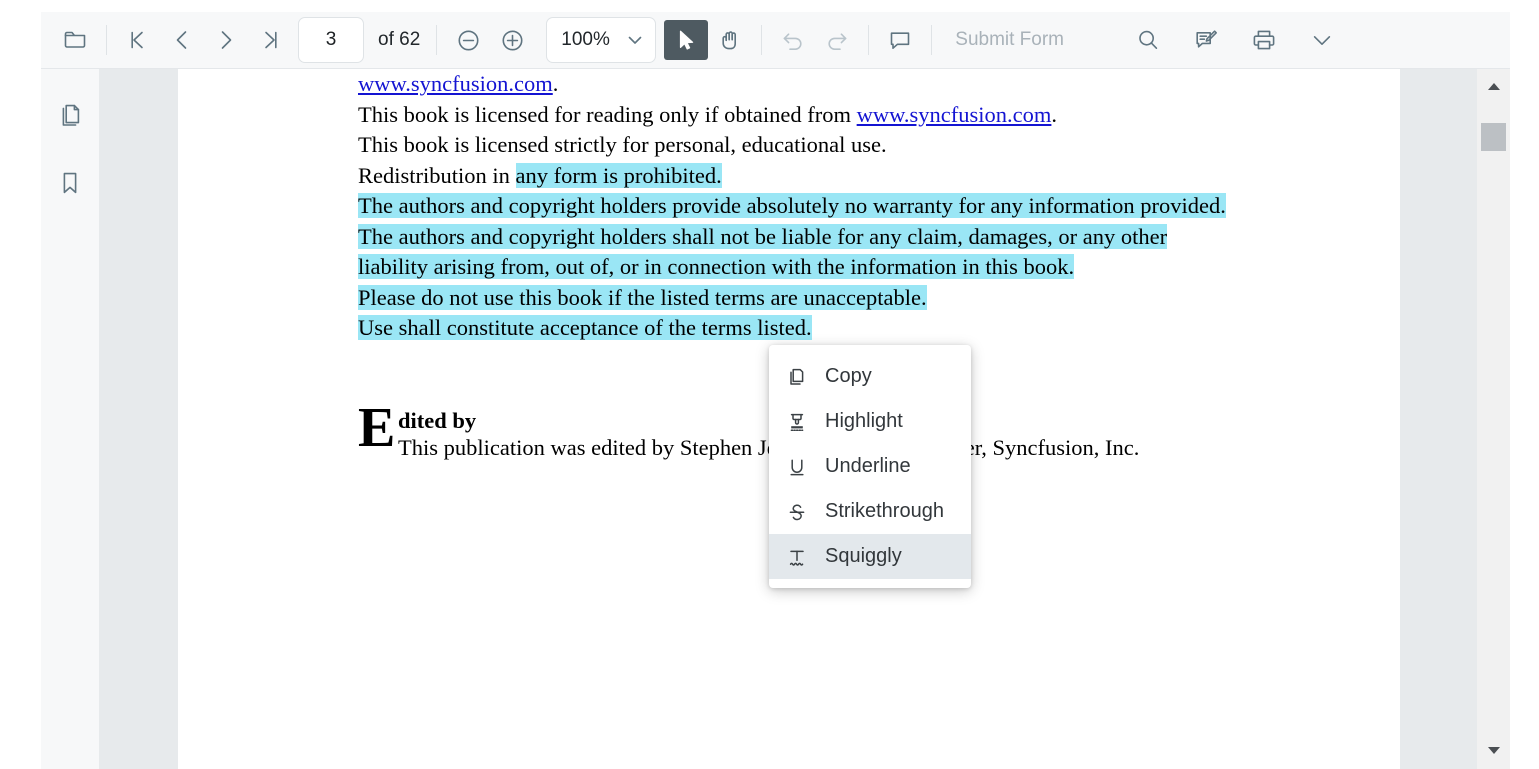  Describe the element at coordinates (863, 84) in the screenshot. I see `doc-line: www.syncfusion.com.` at that location.